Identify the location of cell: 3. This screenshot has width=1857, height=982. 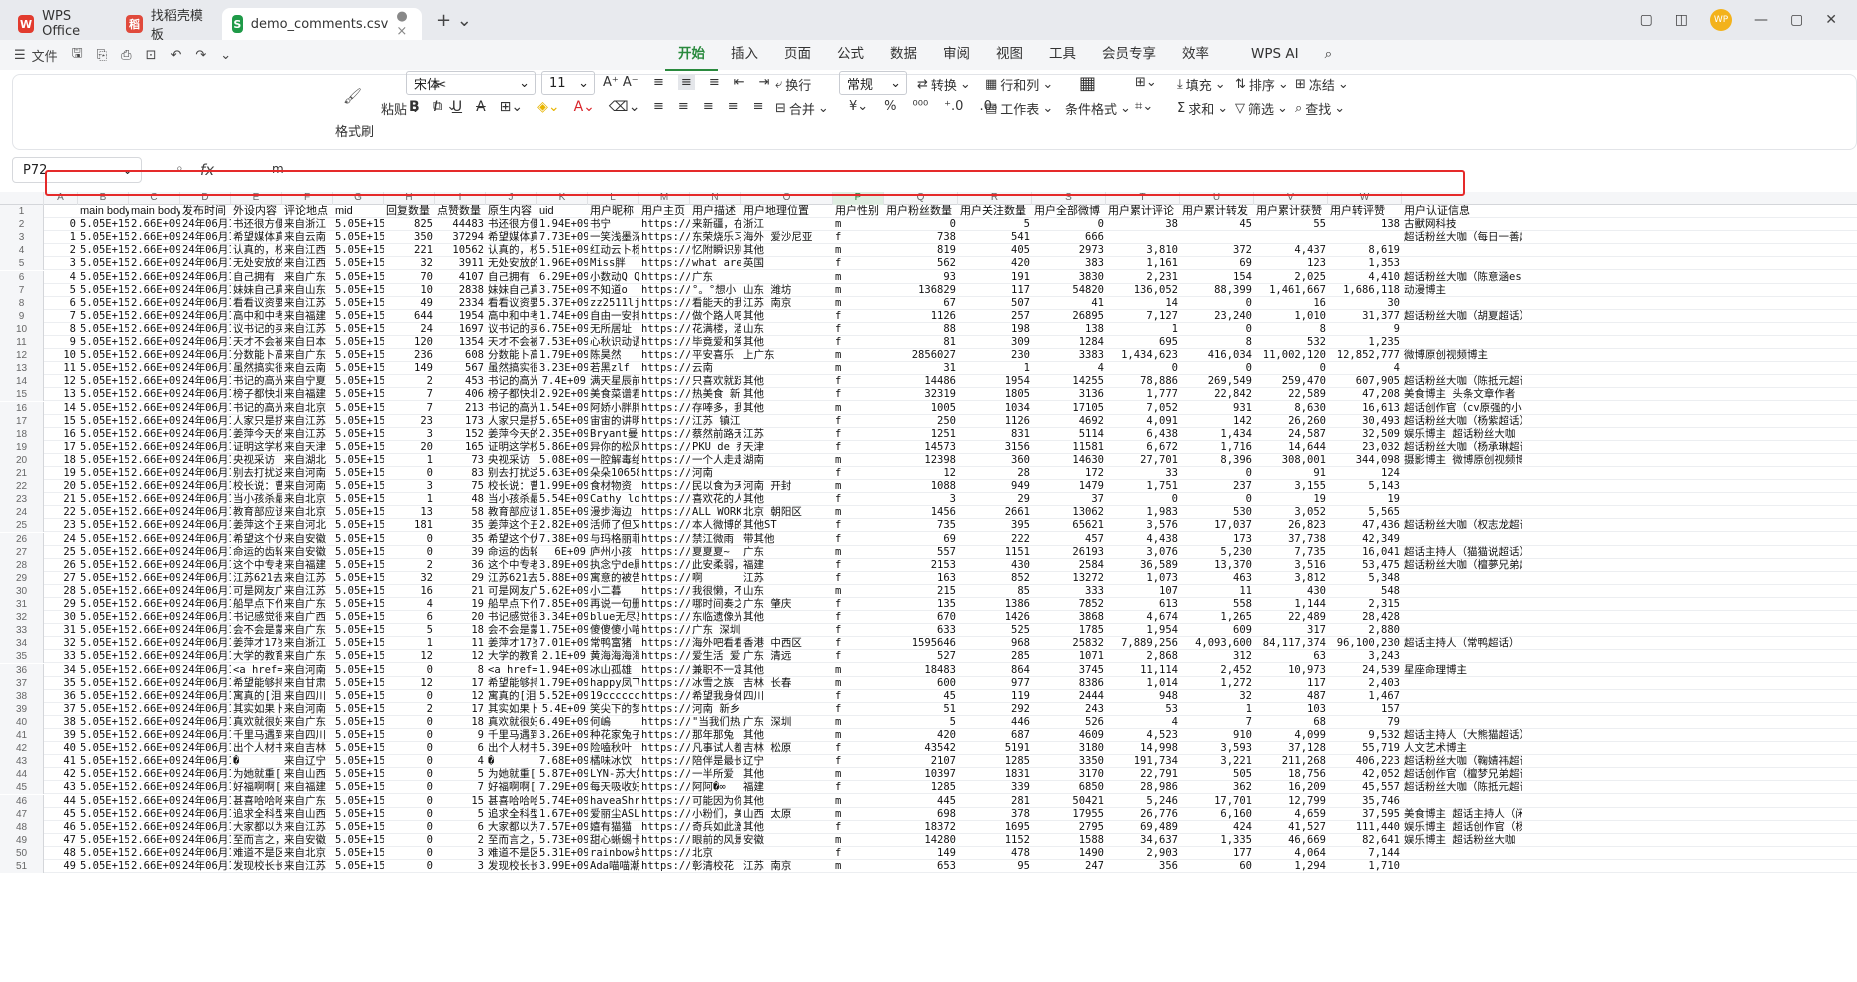
(460, 853).